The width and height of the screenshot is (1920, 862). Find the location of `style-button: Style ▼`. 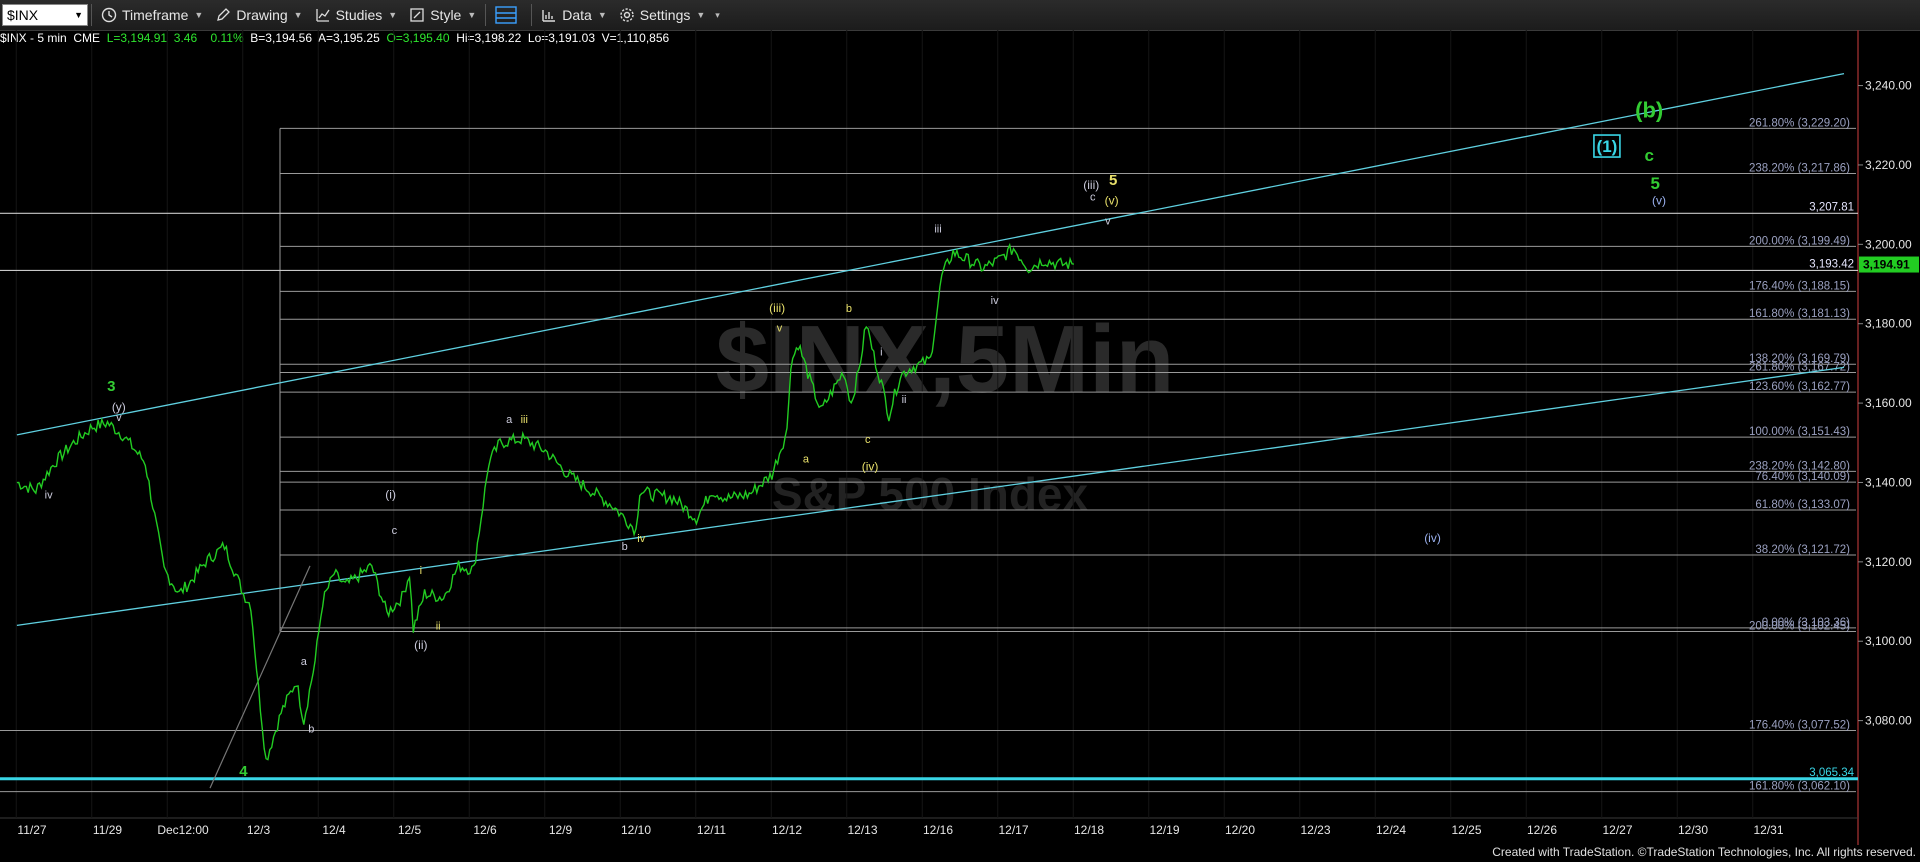

style-button: Style ▼ is located at coordinates (442, 15).